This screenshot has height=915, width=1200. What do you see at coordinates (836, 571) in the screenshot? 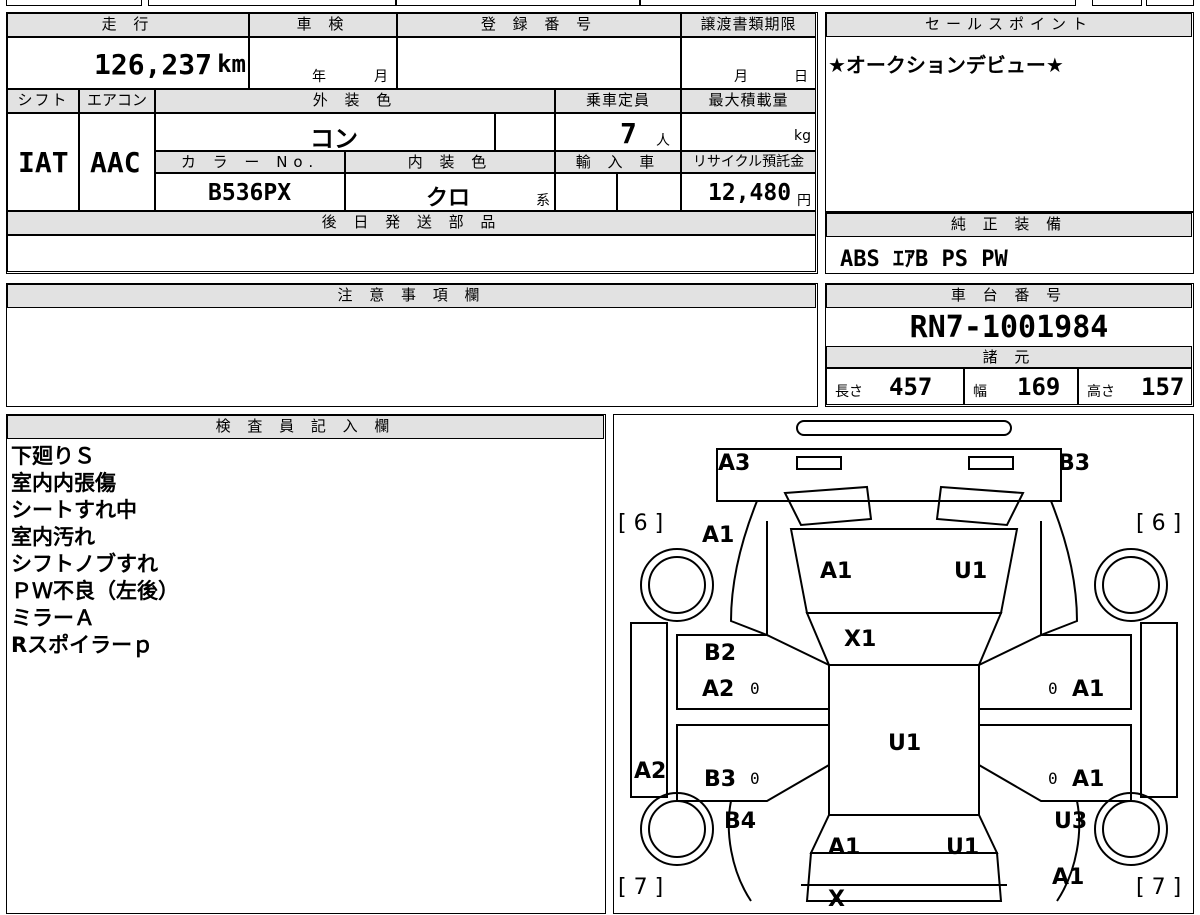
I see `mark-hood-left: A1` at bounding box center [836, 571].